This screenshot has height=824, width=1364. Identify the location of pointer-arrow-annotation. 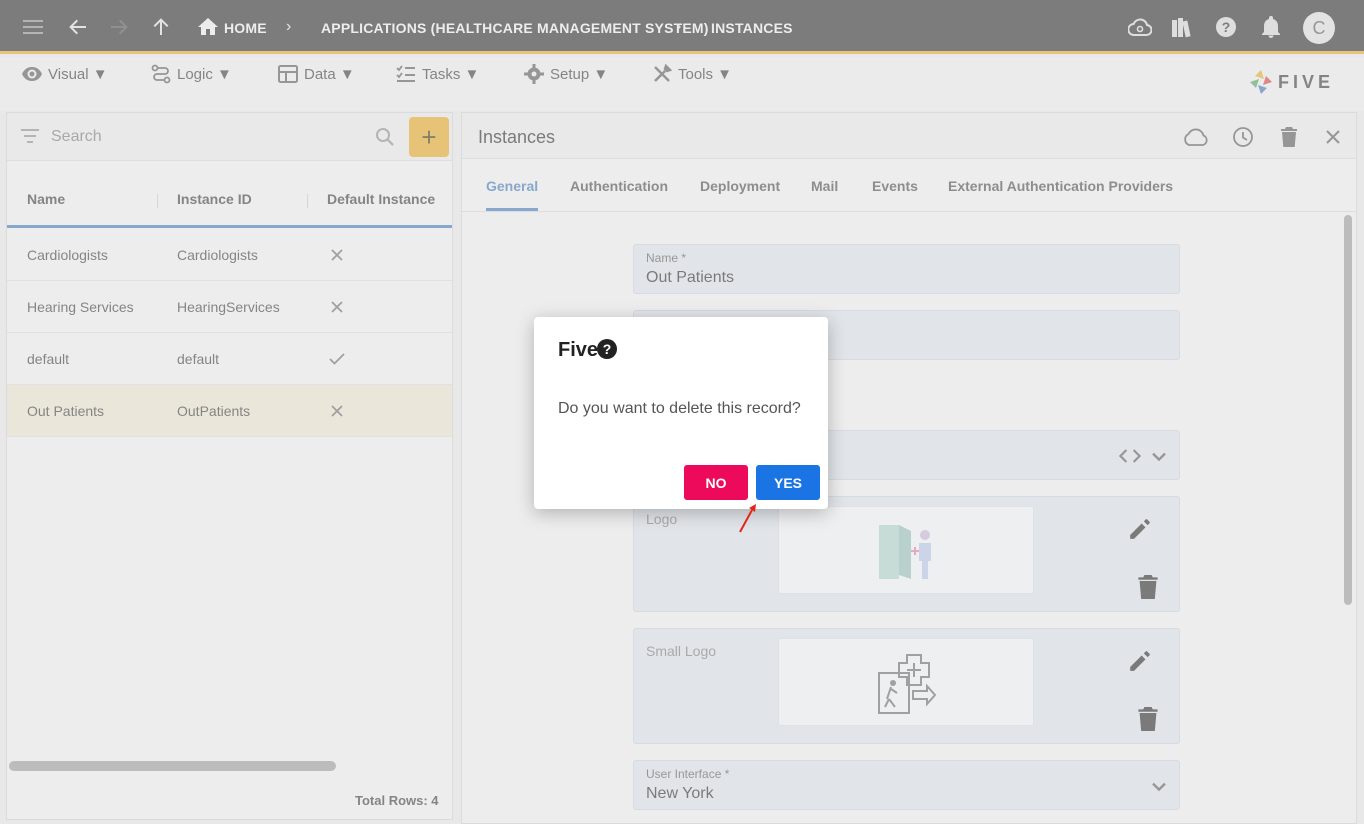
(747, 518).